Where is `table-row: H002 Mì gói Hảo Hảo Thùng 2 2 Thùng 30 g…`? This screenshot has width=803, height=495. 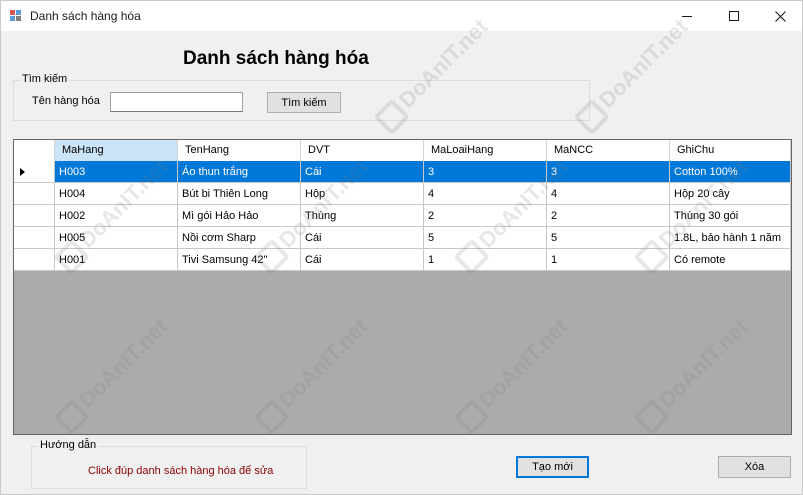
table-row: H002 Mì gói Hảo Hảo Thùng 2 2 Thùng 30 g… is located at coordinates (402, 216).